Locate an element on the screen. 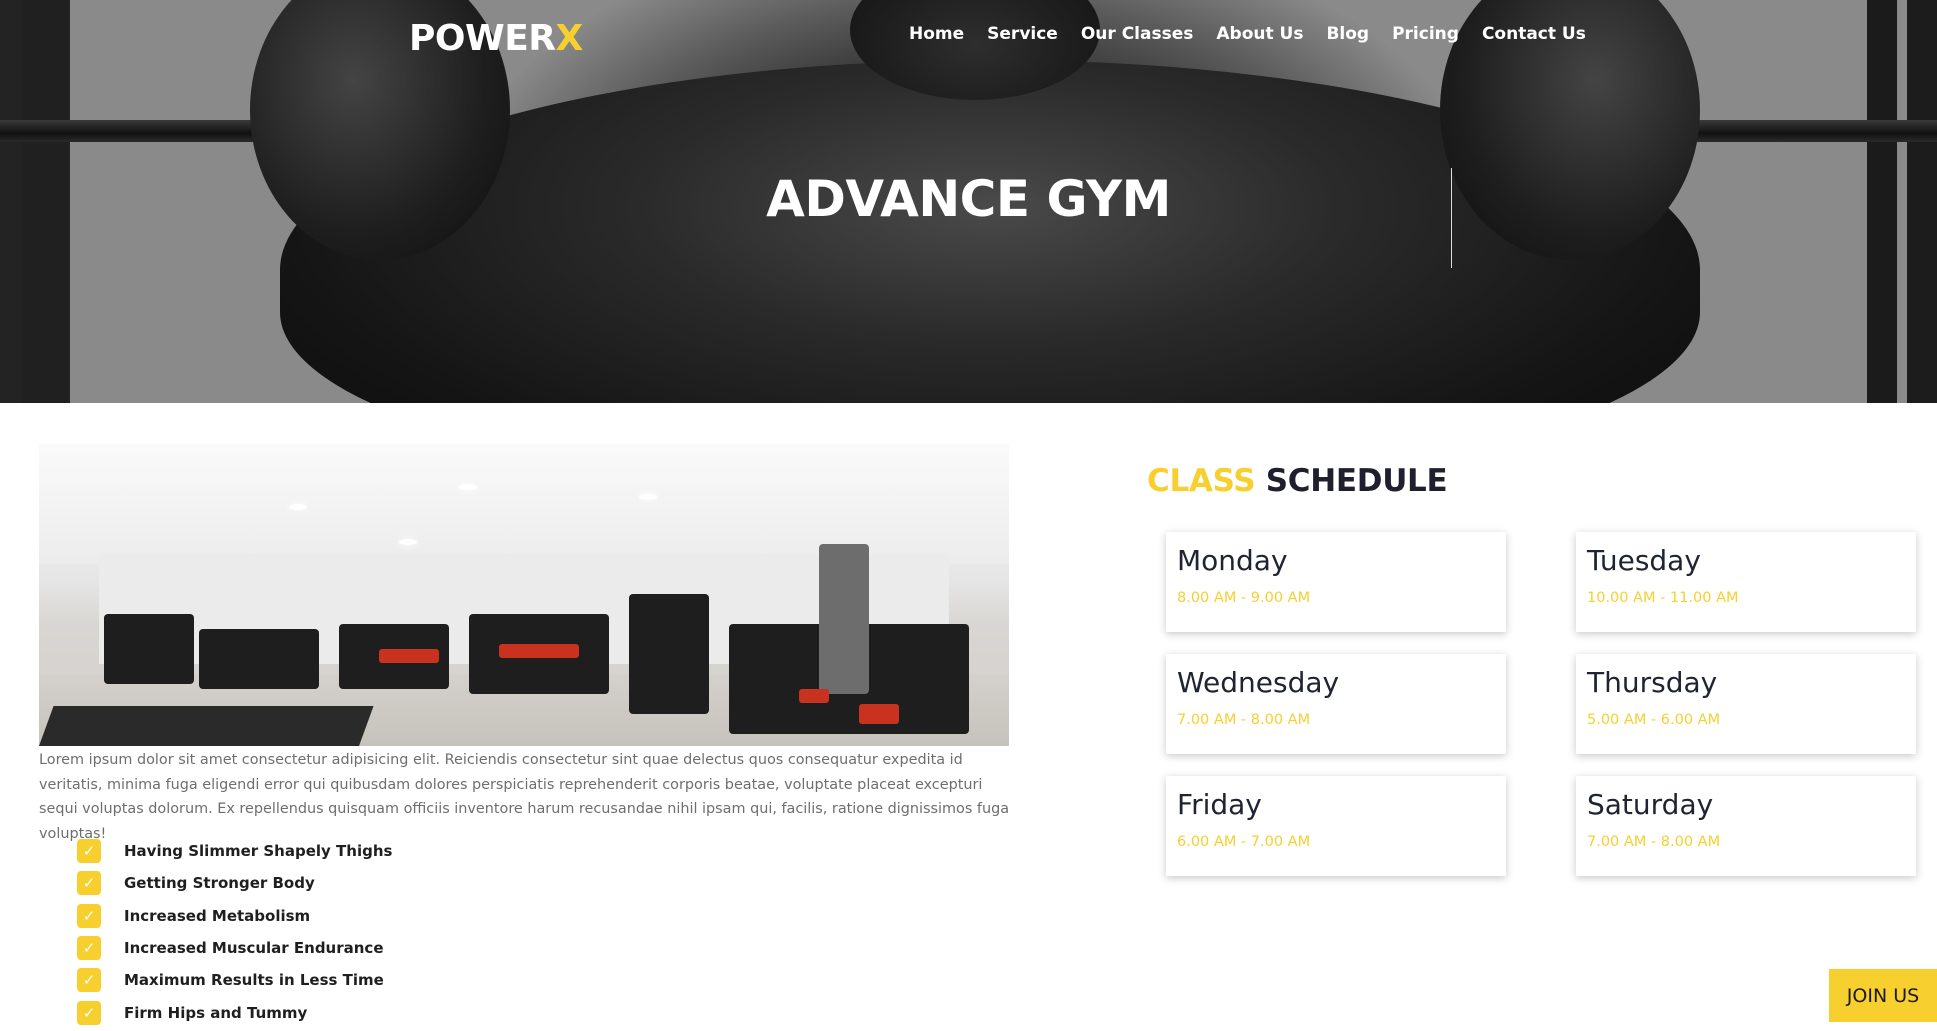 The image size is (1937, 1031). schedule-day: Wednesday is located at coordinates (1258, 682).